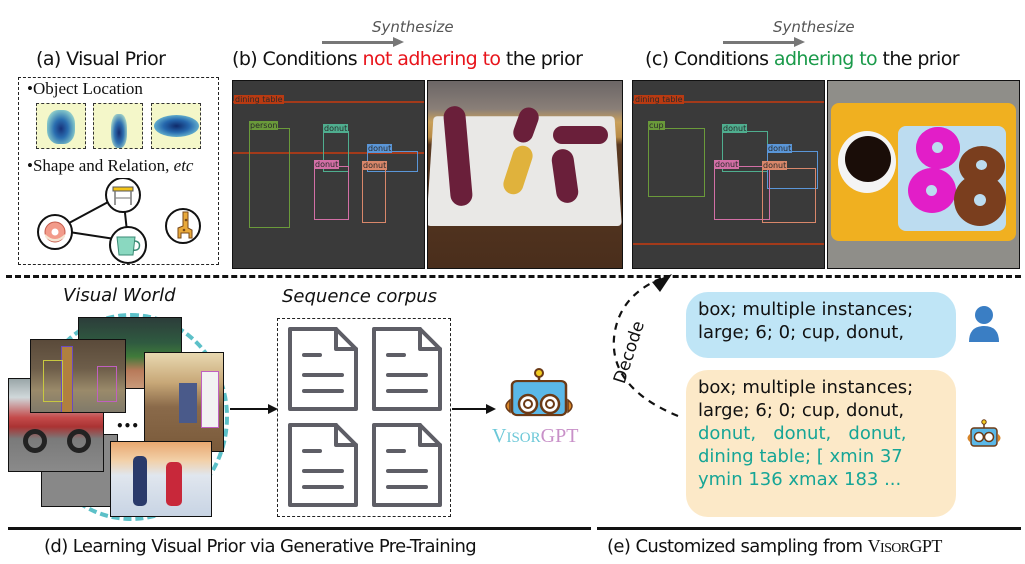 The width and height of the screenshot is (1025, 564). What do you see at coordinates (513, 276) in the screenshot?
I see `section-separator` at bounding box center [513, 276].